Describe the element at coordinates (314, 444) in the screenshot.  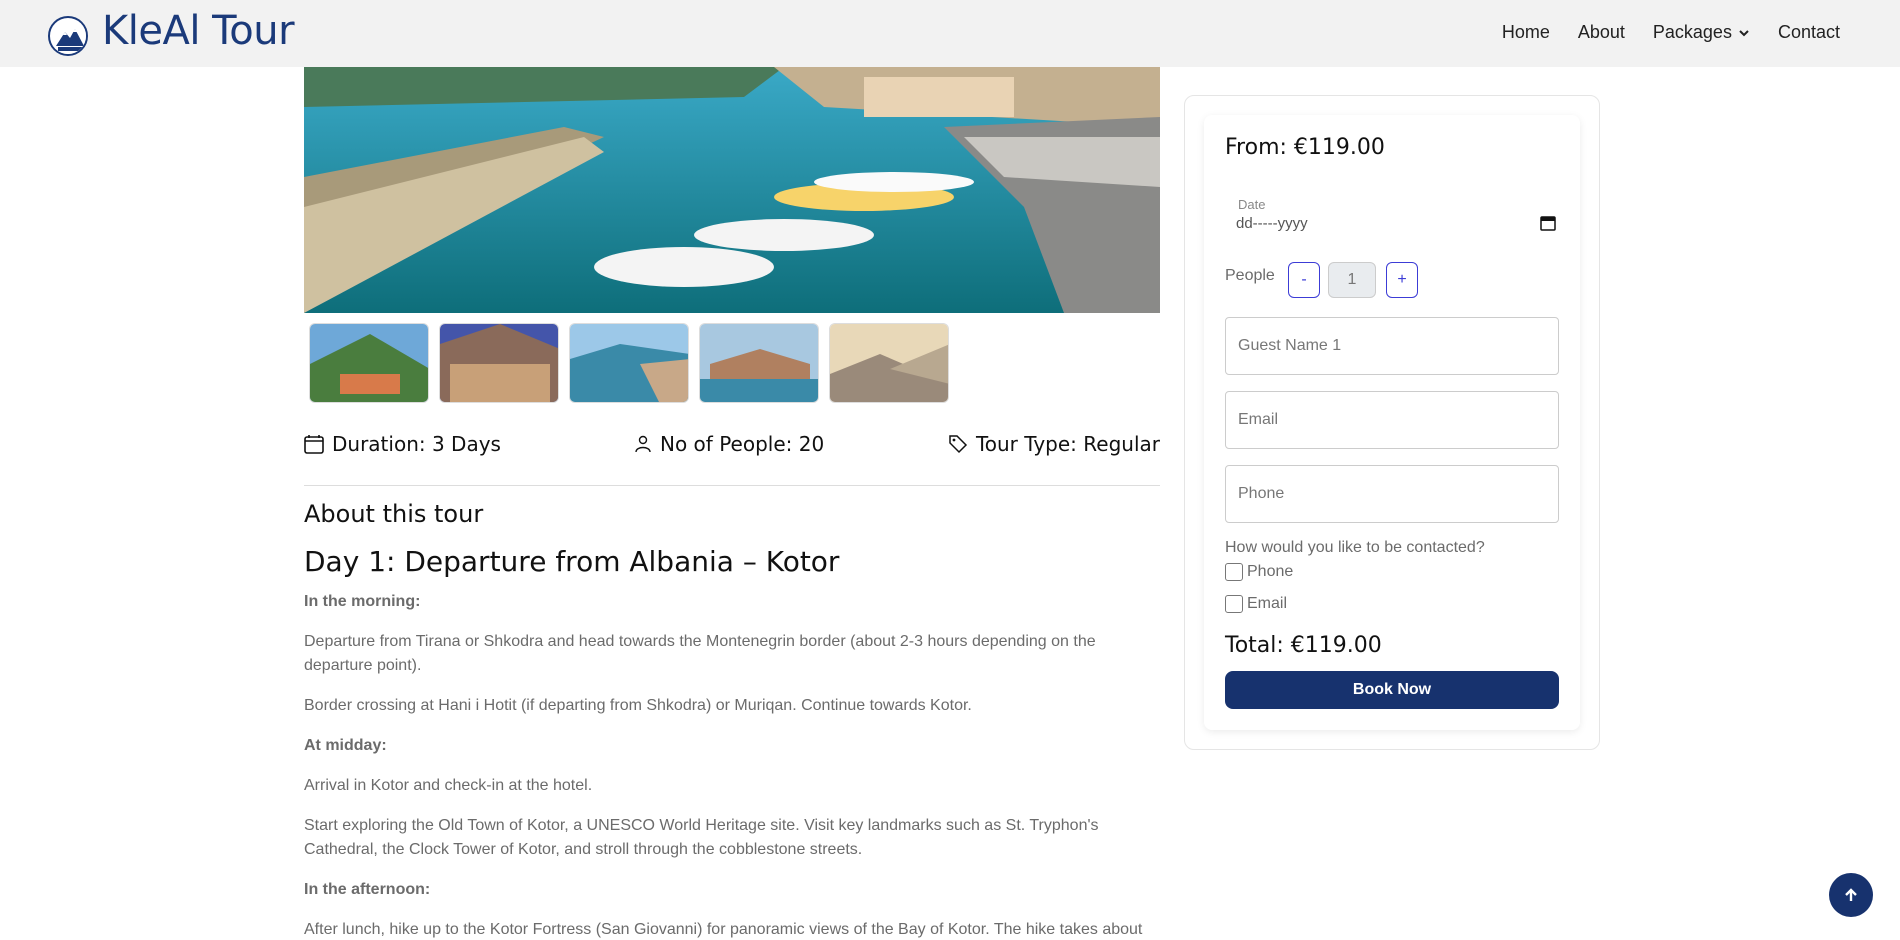
I see `calendar-icon` at that location.